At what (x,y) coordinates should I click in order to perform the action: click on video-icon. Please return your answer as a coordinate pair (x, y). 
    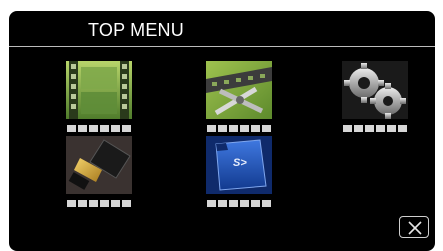
    Looking at the image, I should click on (99, 90).